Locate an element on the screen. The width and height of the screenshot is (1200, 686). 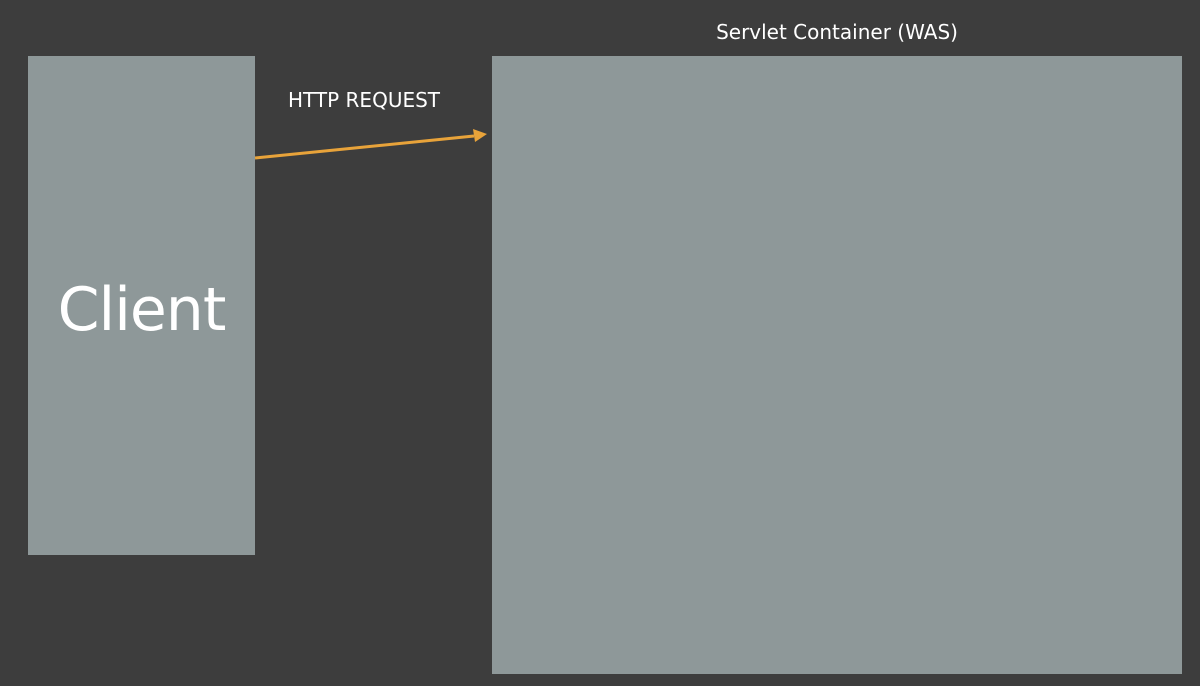
http-request-label: HTTP REQUEST is located at coordinates (364, 100).